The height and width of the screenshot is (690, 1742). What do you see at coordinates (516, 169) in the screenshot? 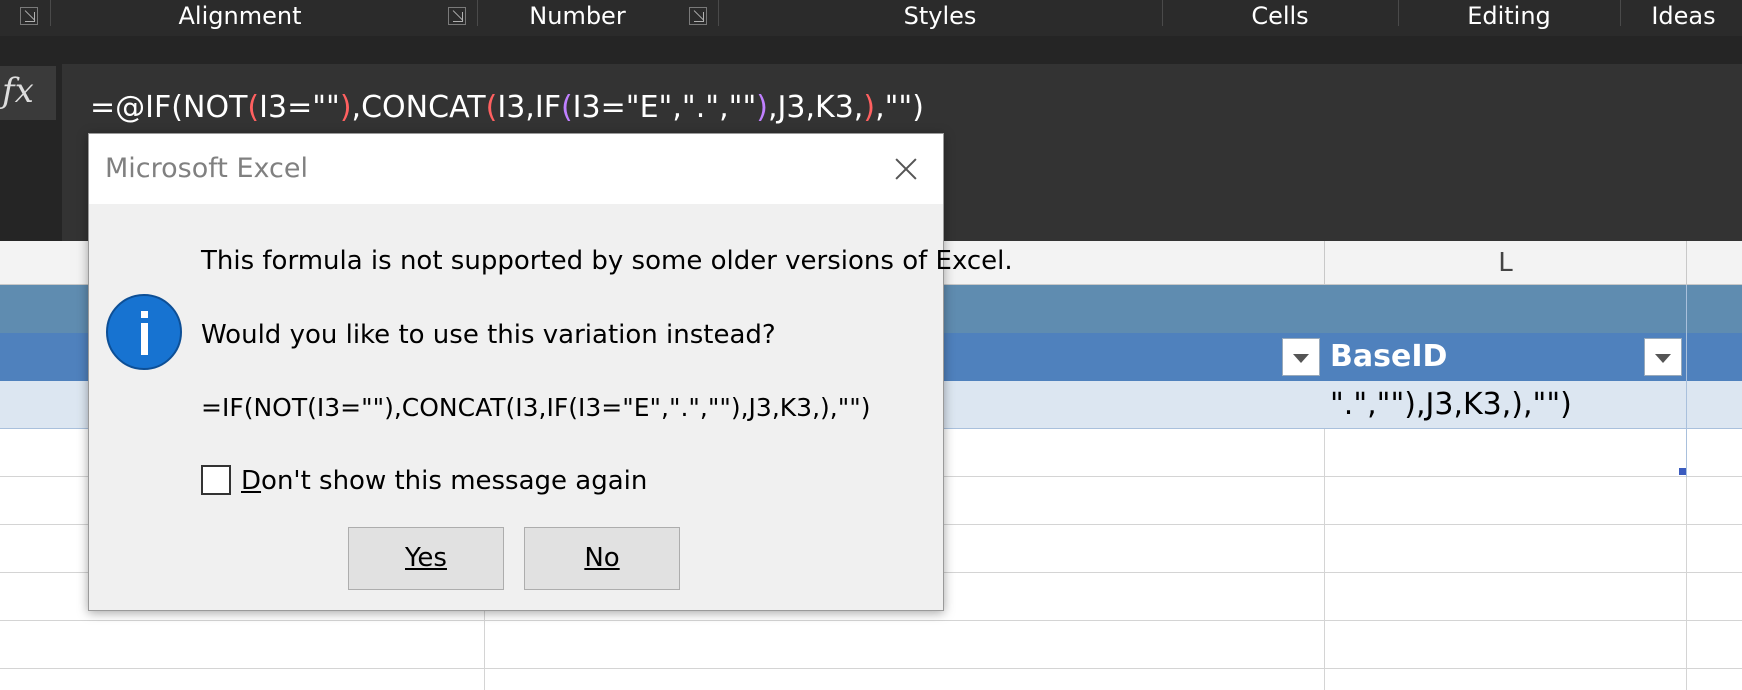
I see `dialog-titlebar: Microsoft Excel` at bounding box center [516, 169].